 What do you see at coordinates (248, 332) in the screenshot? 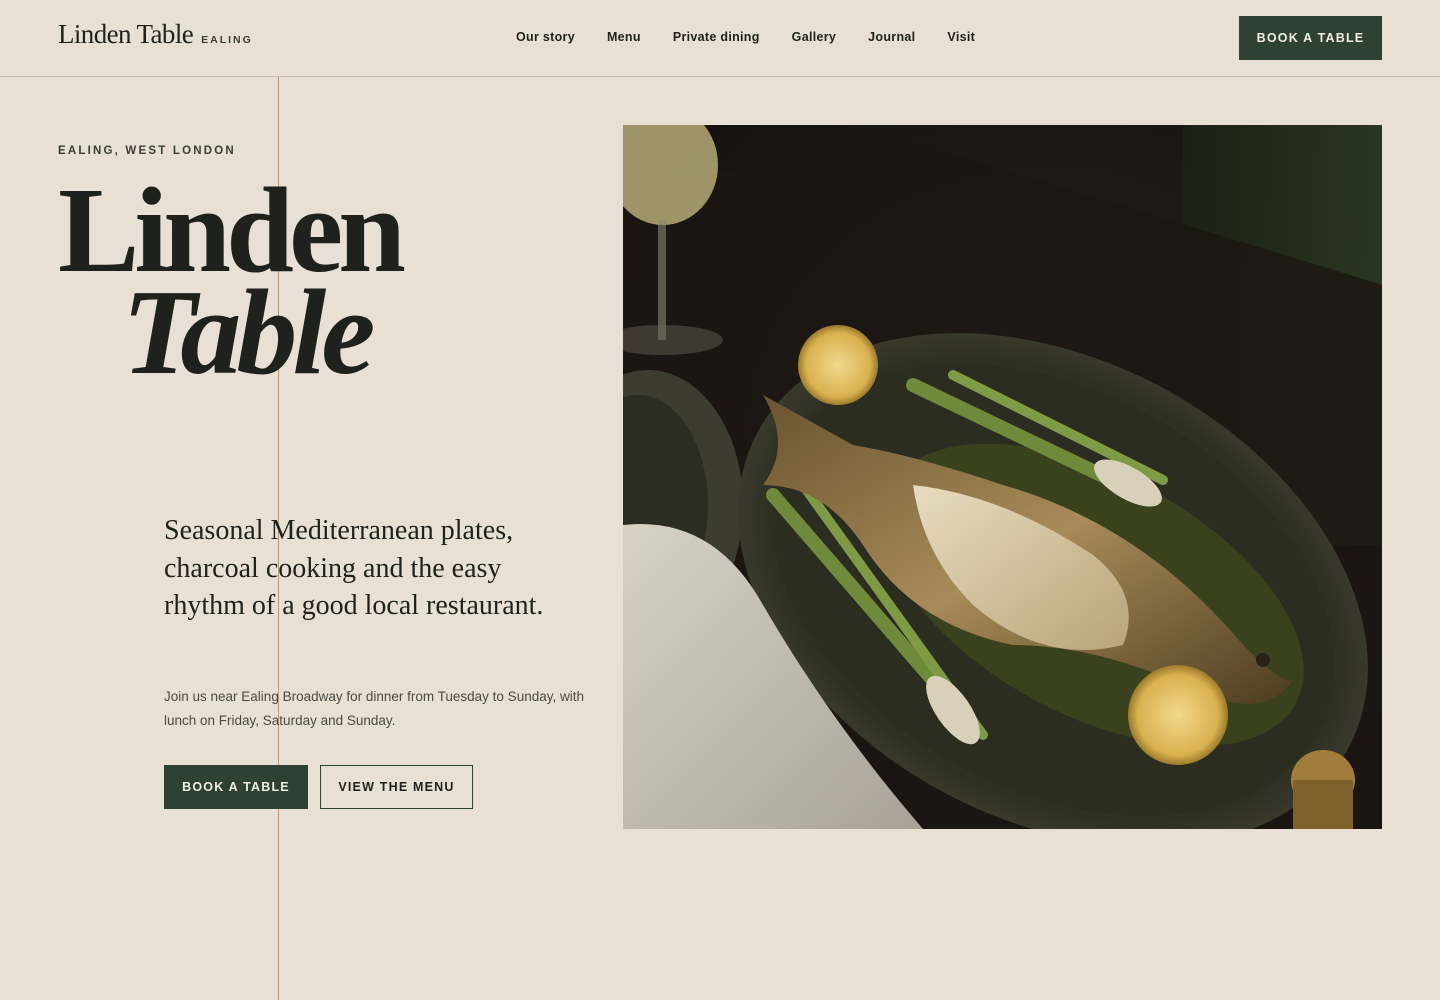
I see `hero-title-line2: Table` at bounding box center [248, 332].